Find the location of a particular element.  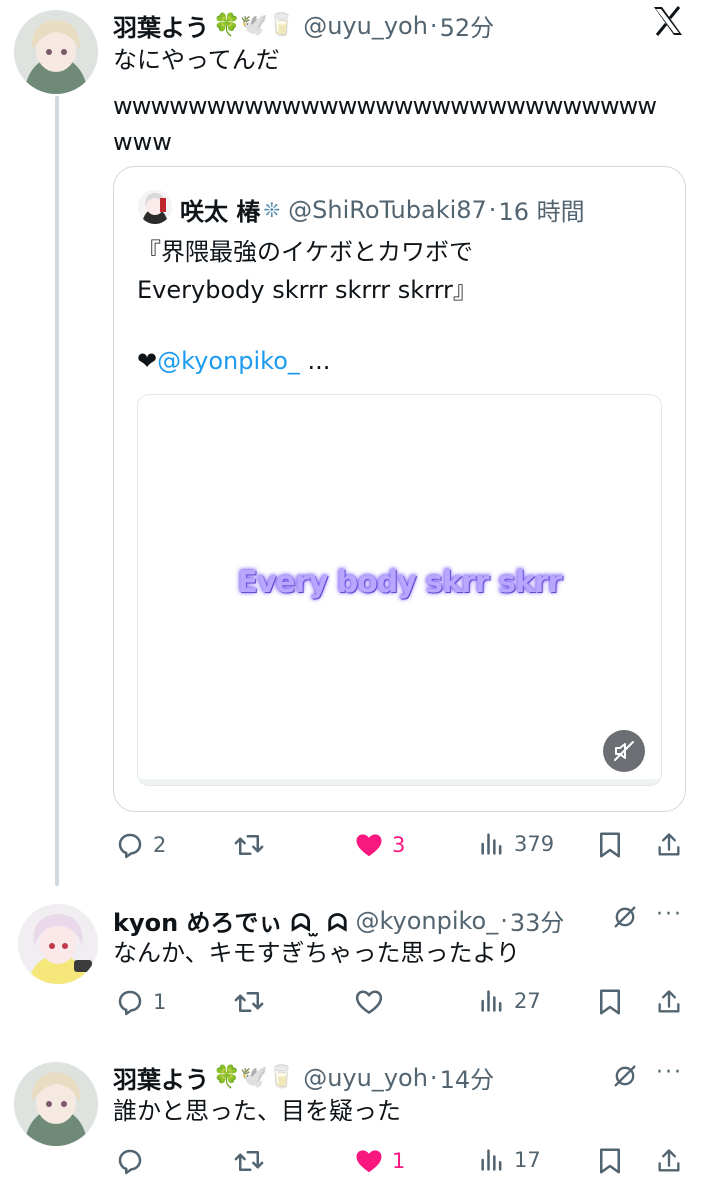

timestamp: 14分 is located at coordinates (467, 1077).